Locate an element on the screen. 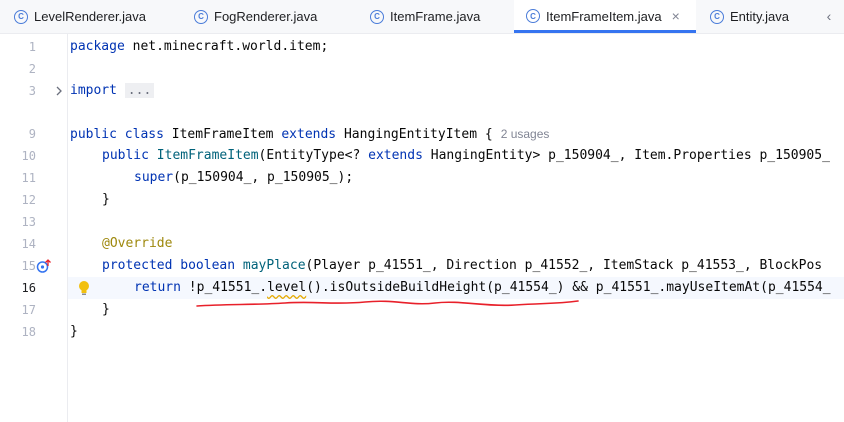 The width and height of the screenshot is (844, 422). tab-label: Entity.java is located at coordinates (760, 16).